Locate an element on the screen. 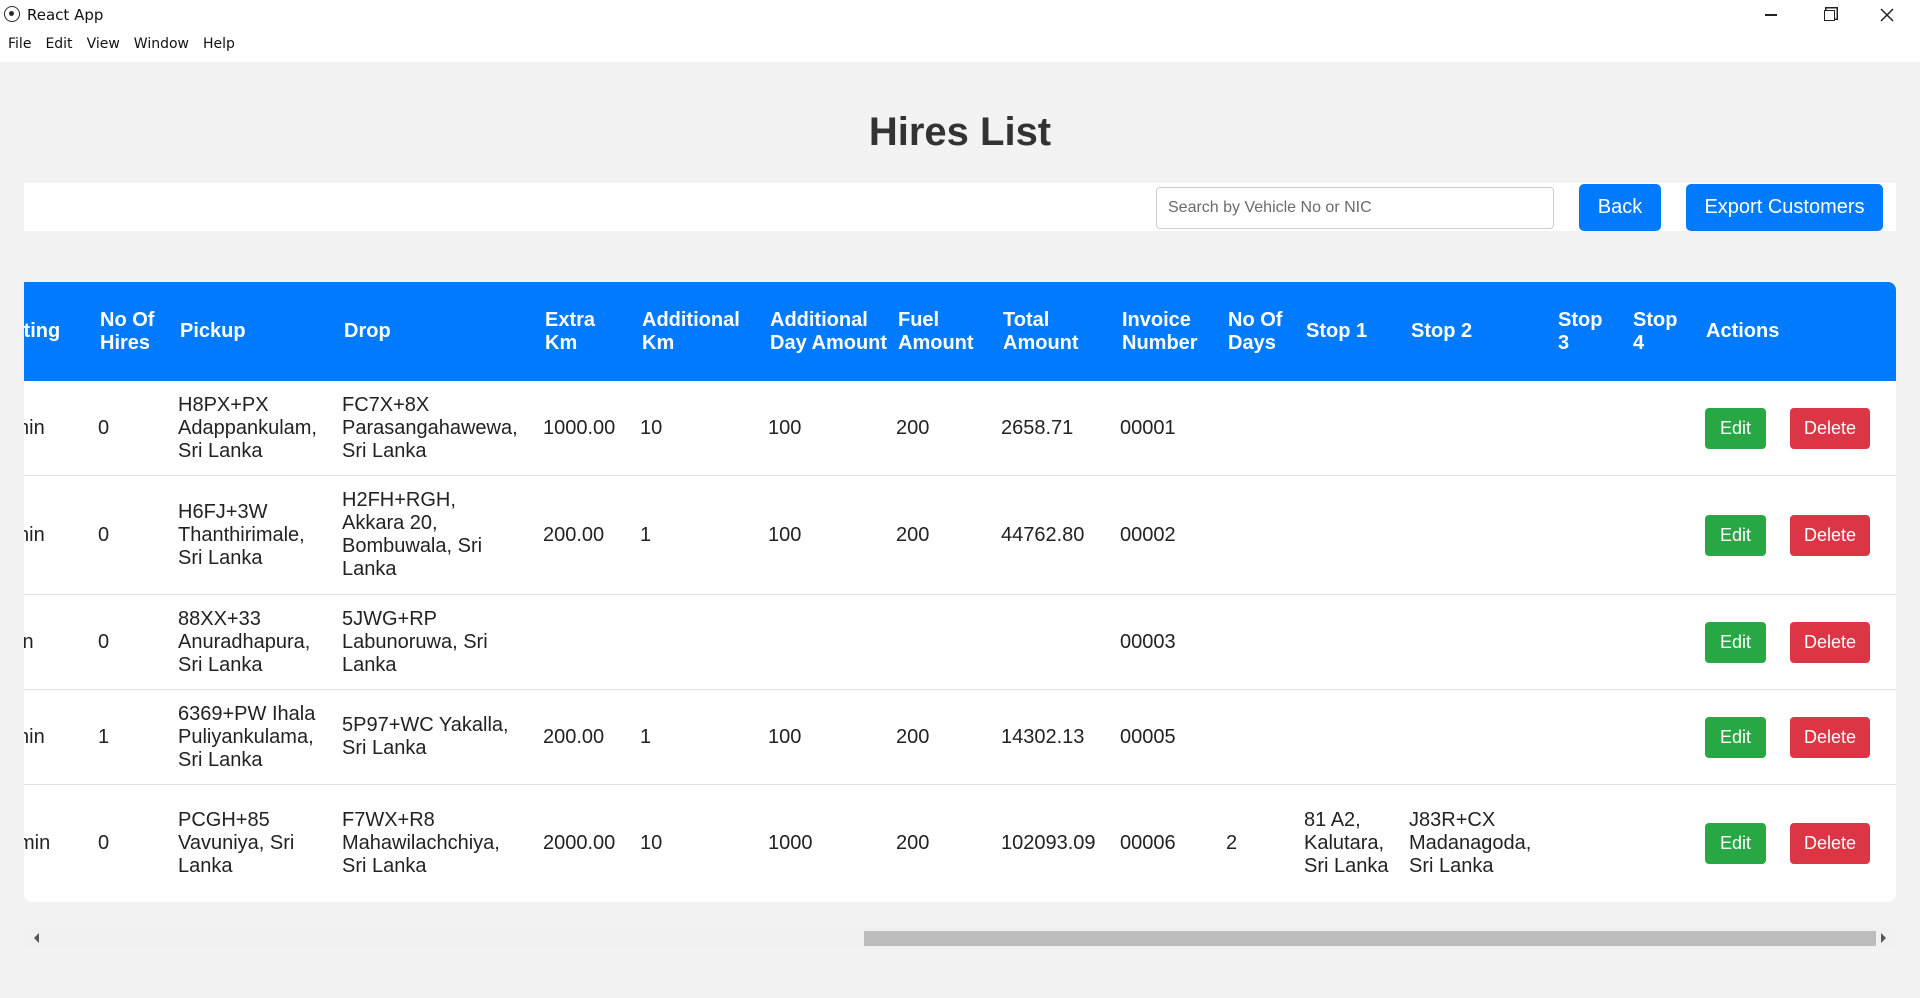 This screenshot has height=998, width=1920. header-actions: Actions is located at coordinates (1743, 331).